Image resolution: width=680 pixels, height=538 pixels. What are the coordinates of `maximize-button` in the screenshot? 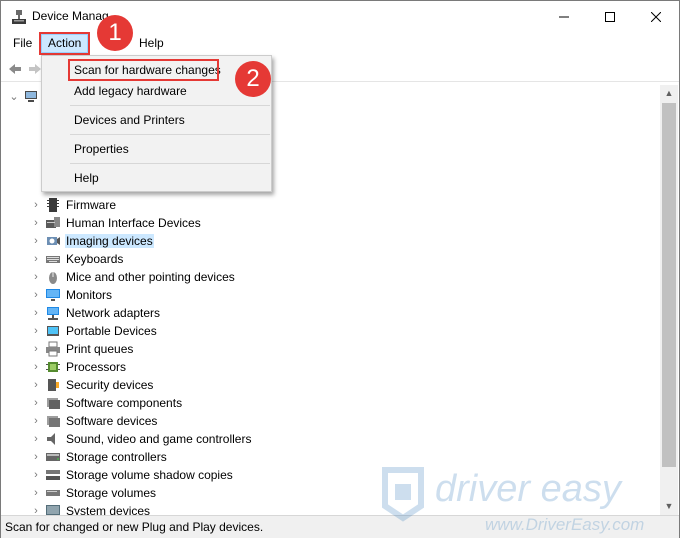 It's located at (610, 16).